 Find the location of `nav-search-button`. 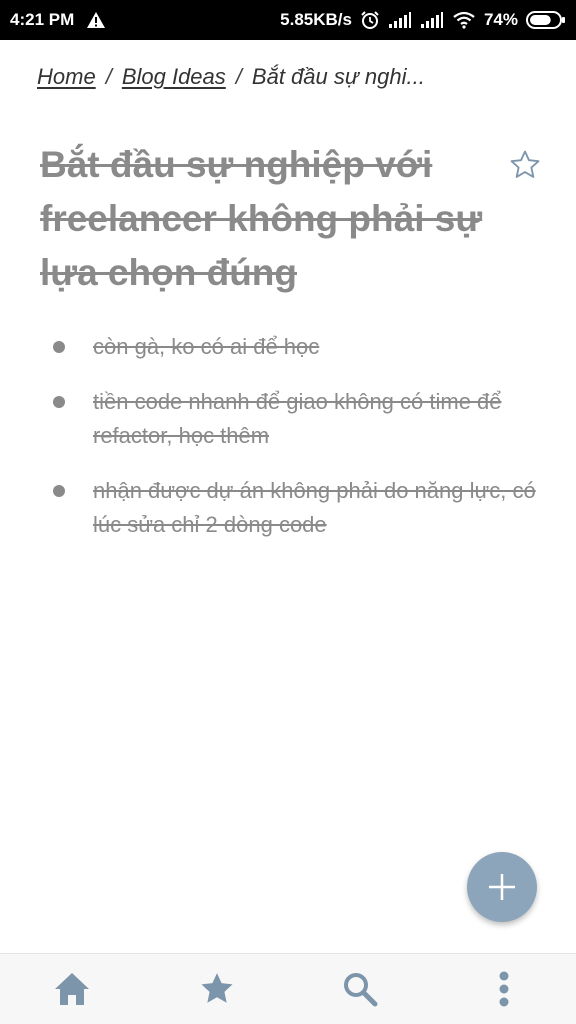

nav-search-button is located at coordinates (360, 989).